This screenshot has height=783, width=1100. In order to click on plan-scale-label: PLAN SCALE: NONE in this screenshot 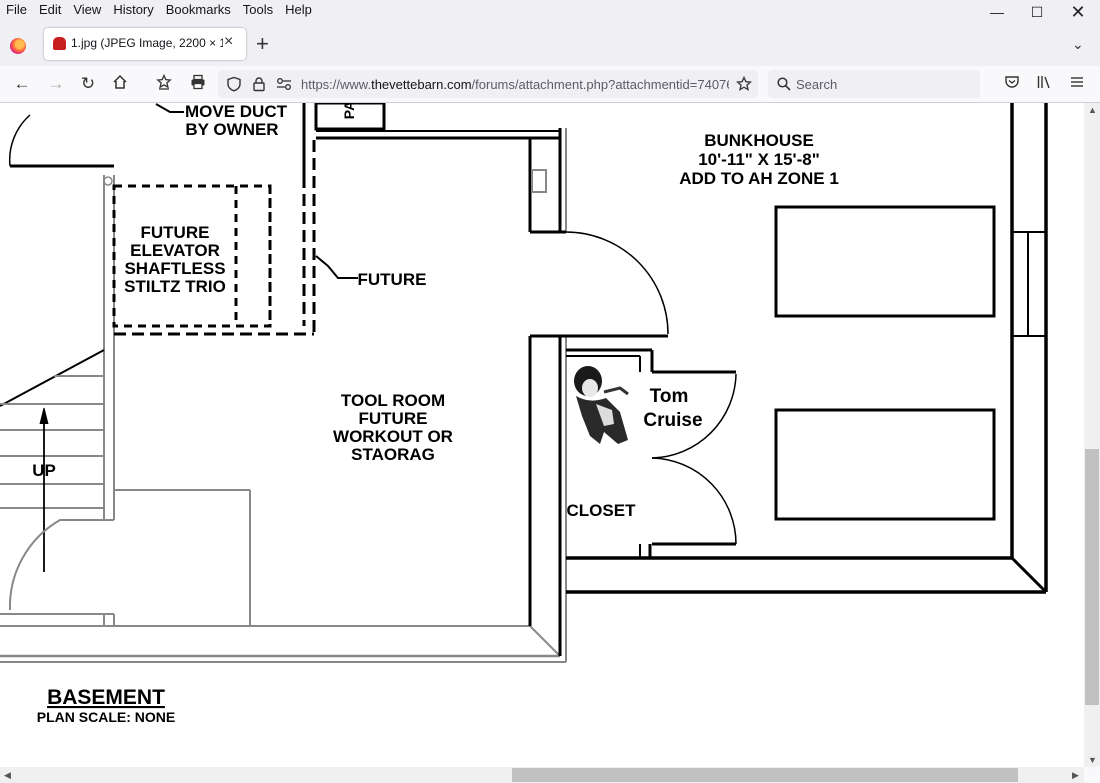, I will do `click(106, 717)`.